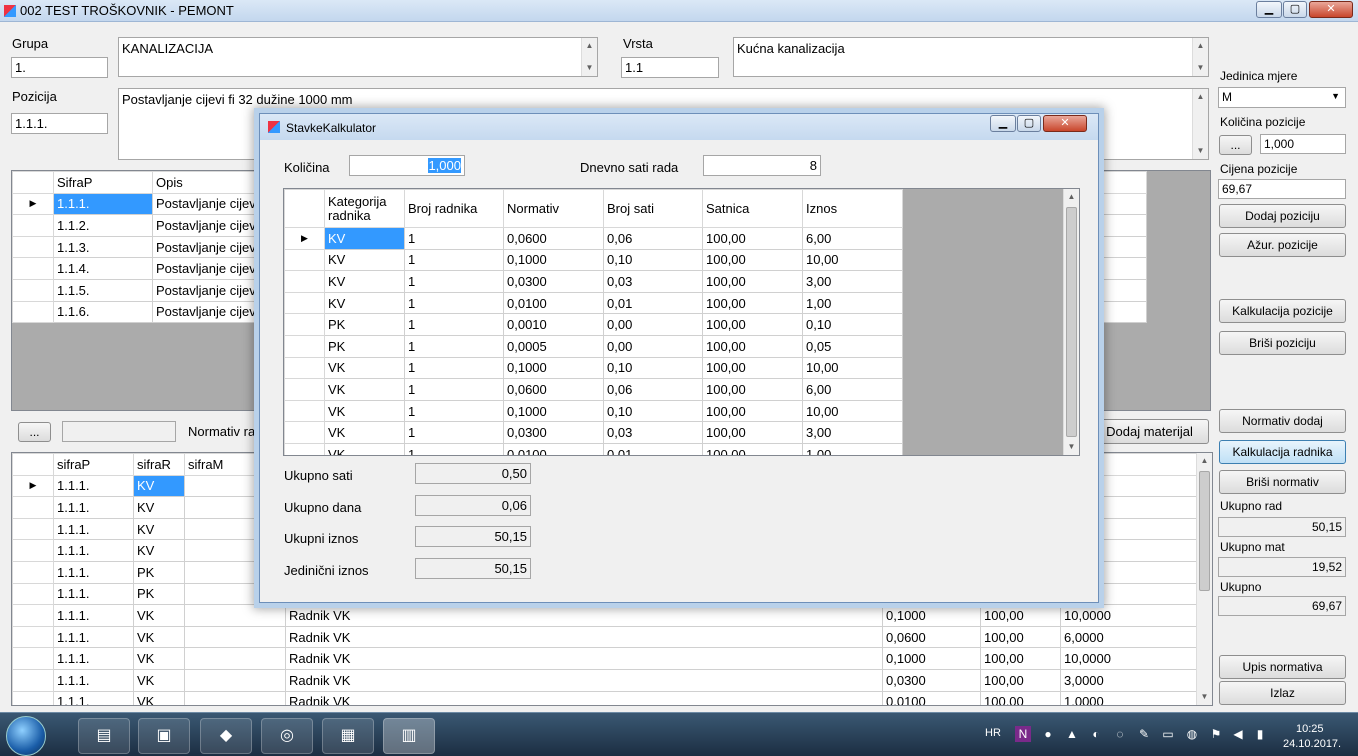  Describe the element at coordinates (1282, 667) in the screenshot. I see `upis-normativa-button: Upis normativa` at that location.